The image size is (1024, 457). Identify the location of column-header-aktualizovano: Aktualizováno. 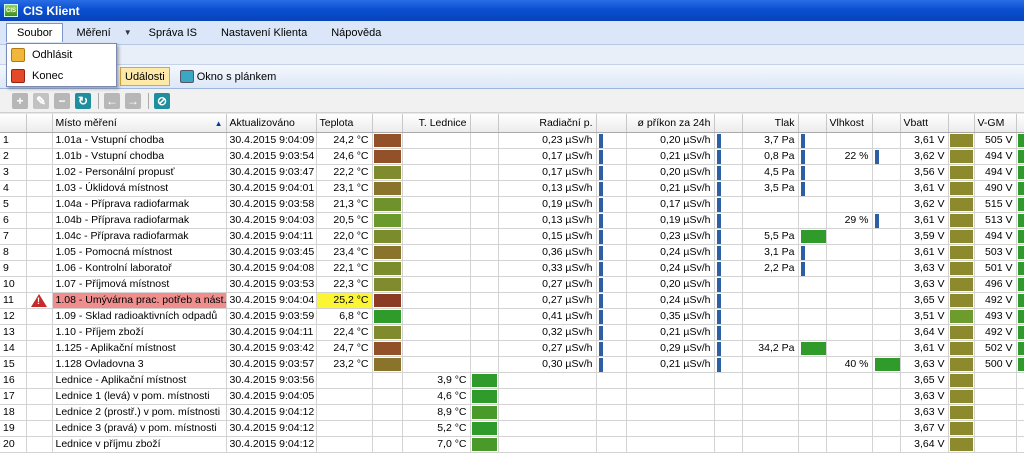
(271, 123).